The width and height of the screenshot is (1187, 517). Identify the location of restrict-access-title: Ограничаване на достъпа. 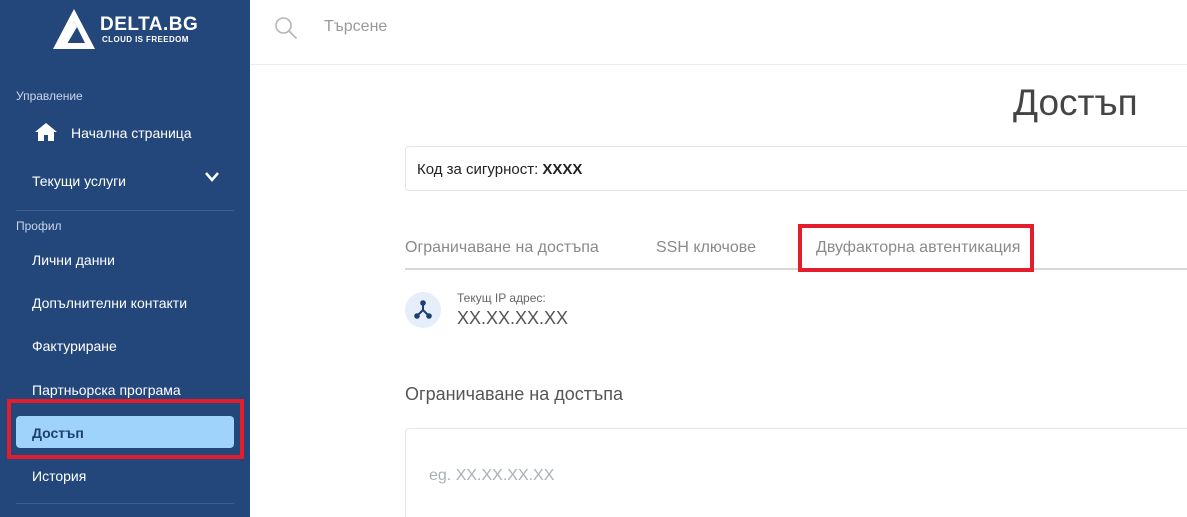
(514, 394).